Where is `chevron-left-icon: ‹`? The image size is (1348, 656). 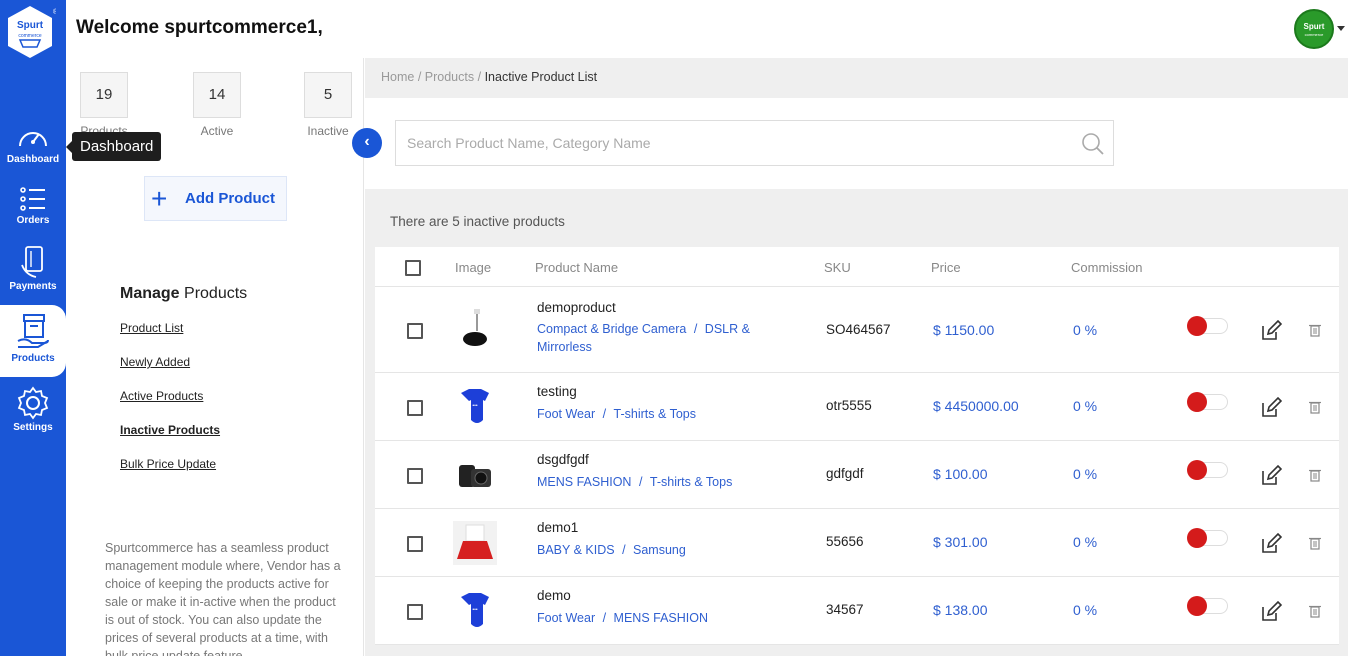 chevron-left-icon: ‹ is located at coordinates (367, 141).